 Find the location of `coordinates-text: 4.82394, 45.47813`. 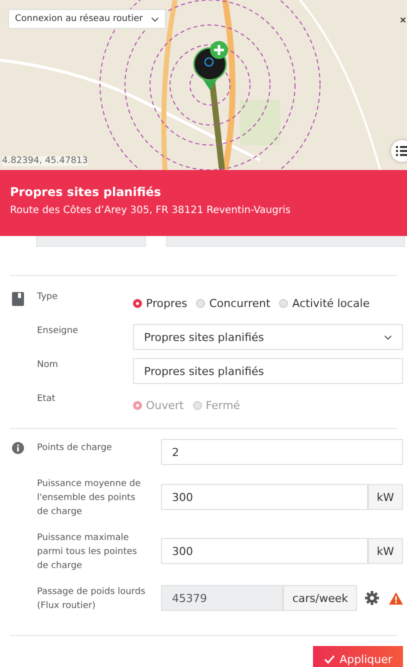

coordinates-text: 4.82394, 45.47813 is located at coordinates (45, 161).